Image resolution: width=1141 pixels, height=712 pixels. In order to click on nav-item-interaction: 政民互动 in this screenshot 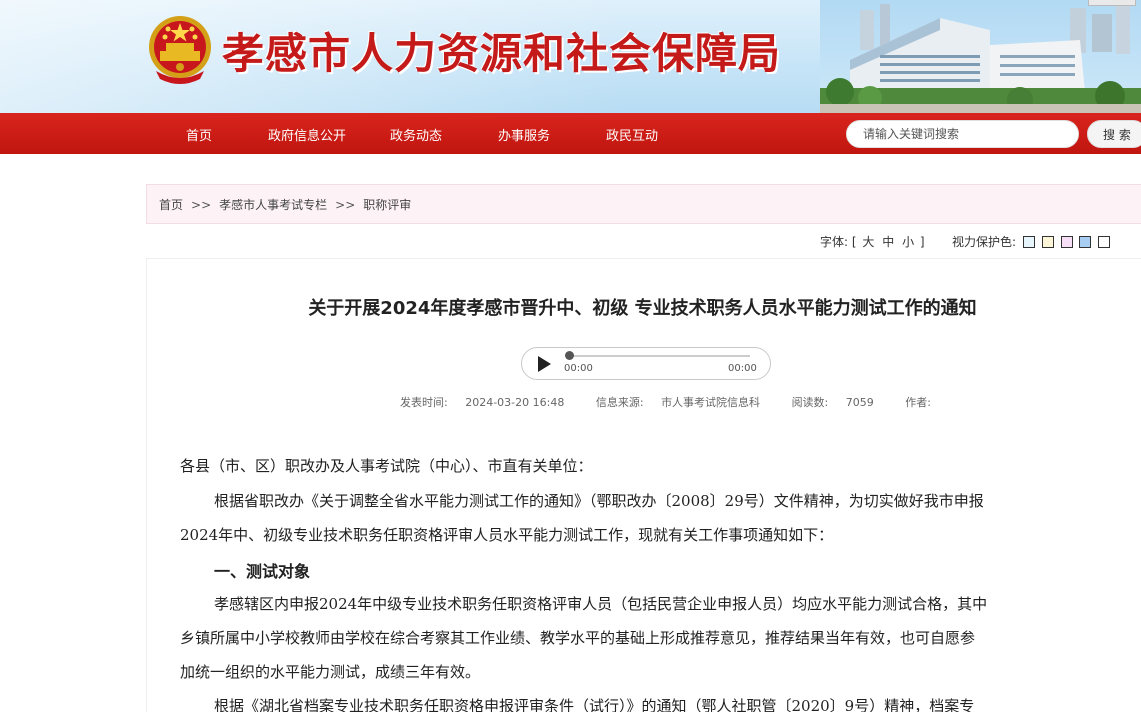, I will do `click(632, 134)`.